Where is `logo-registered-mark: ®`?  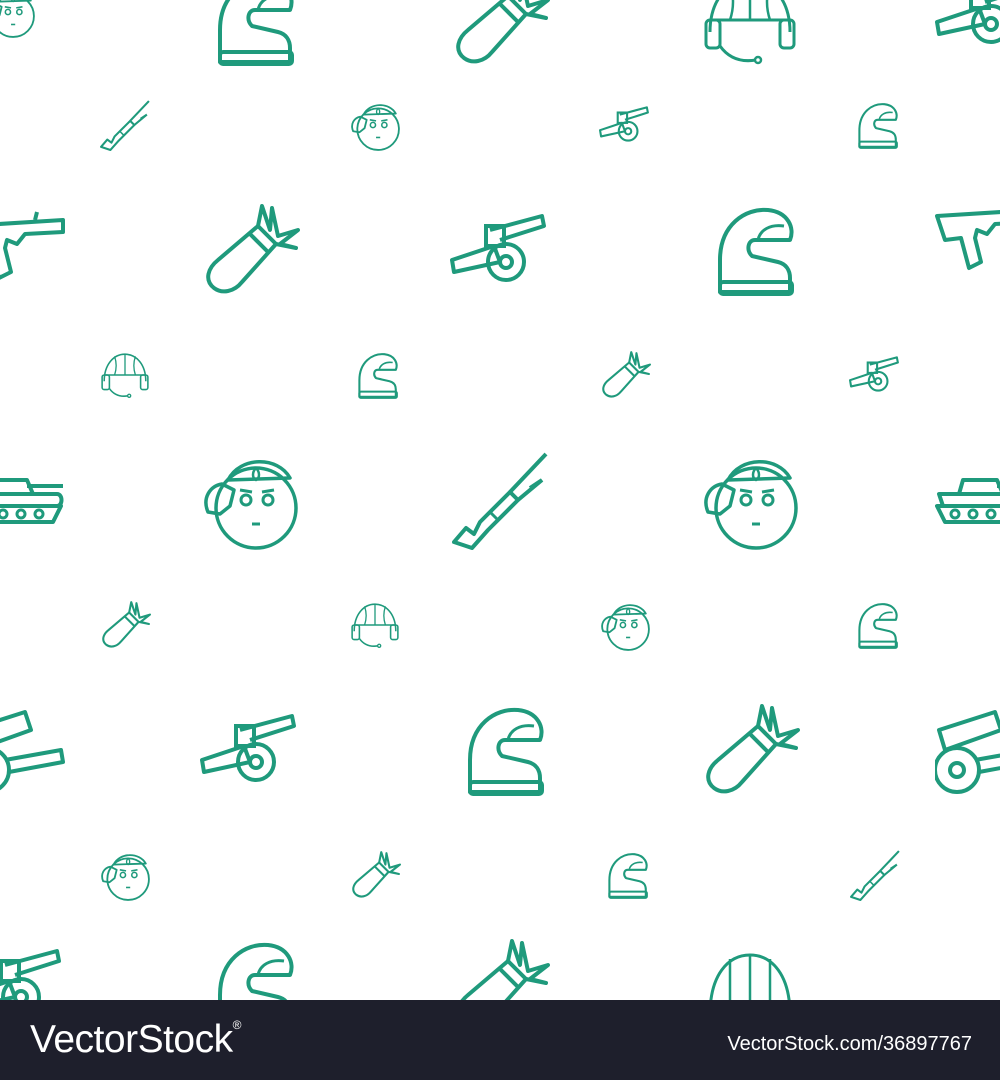
logo-registered-mark: ® is located at coordinates (237, 1025).